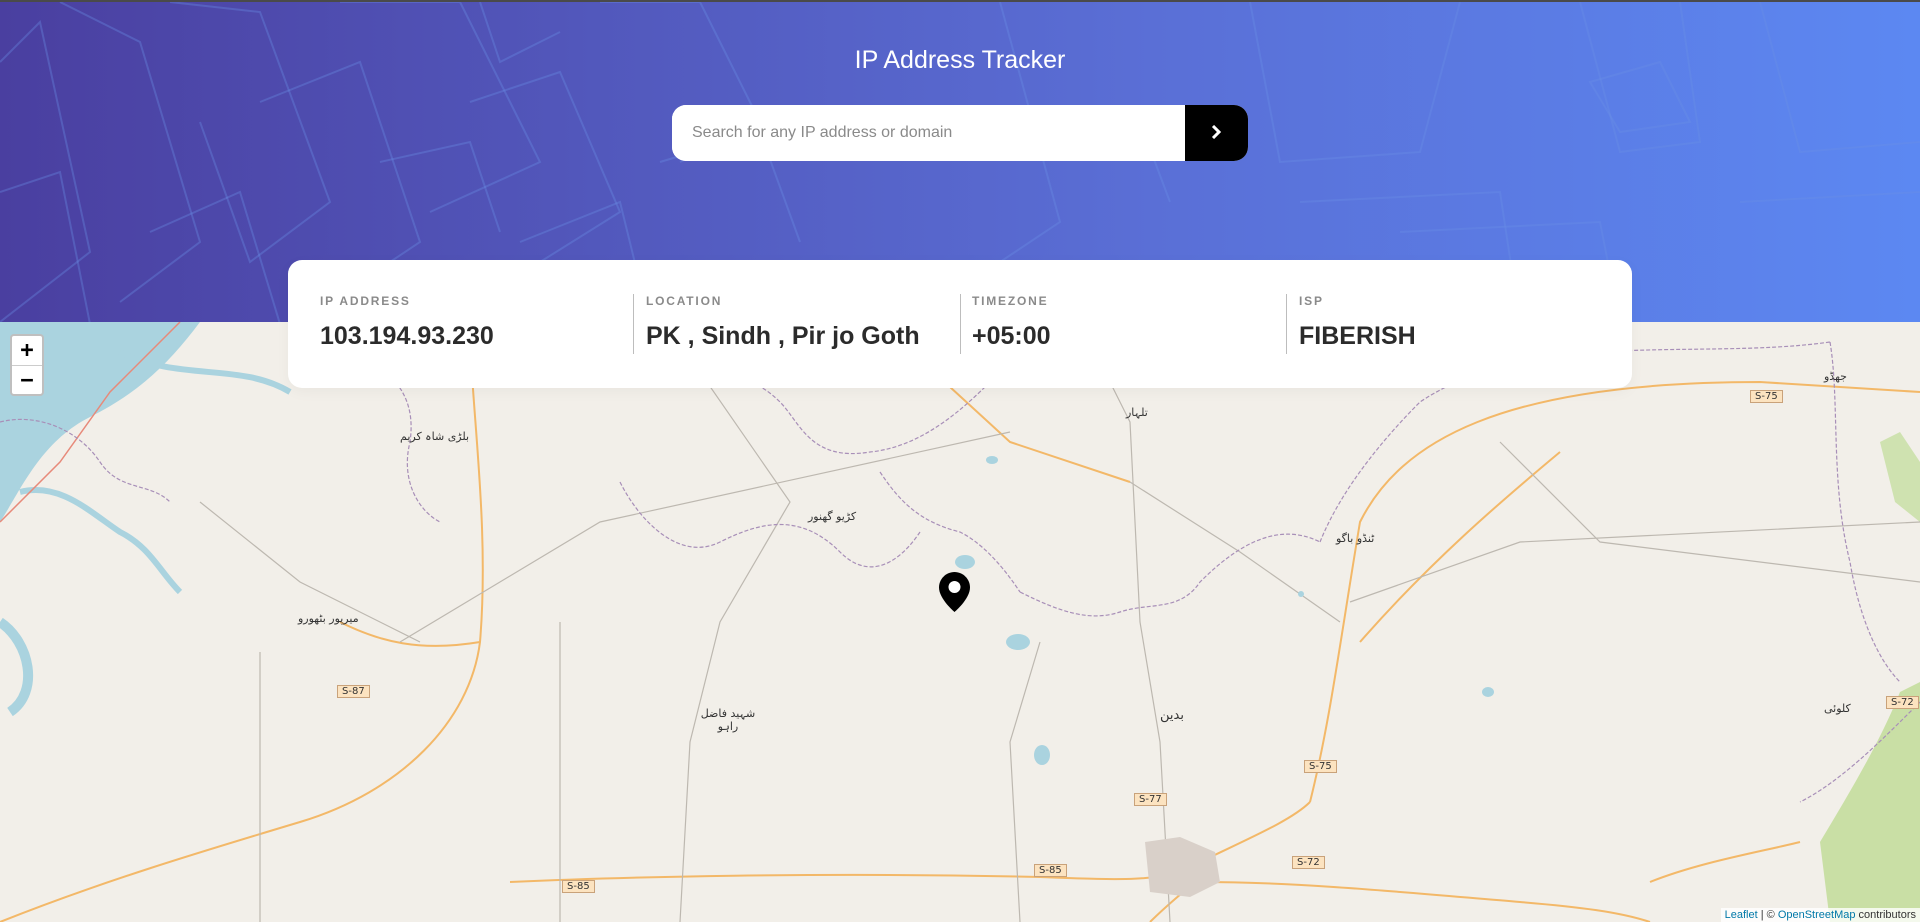  I want to click on search-submit-button, so click(1216, 133).